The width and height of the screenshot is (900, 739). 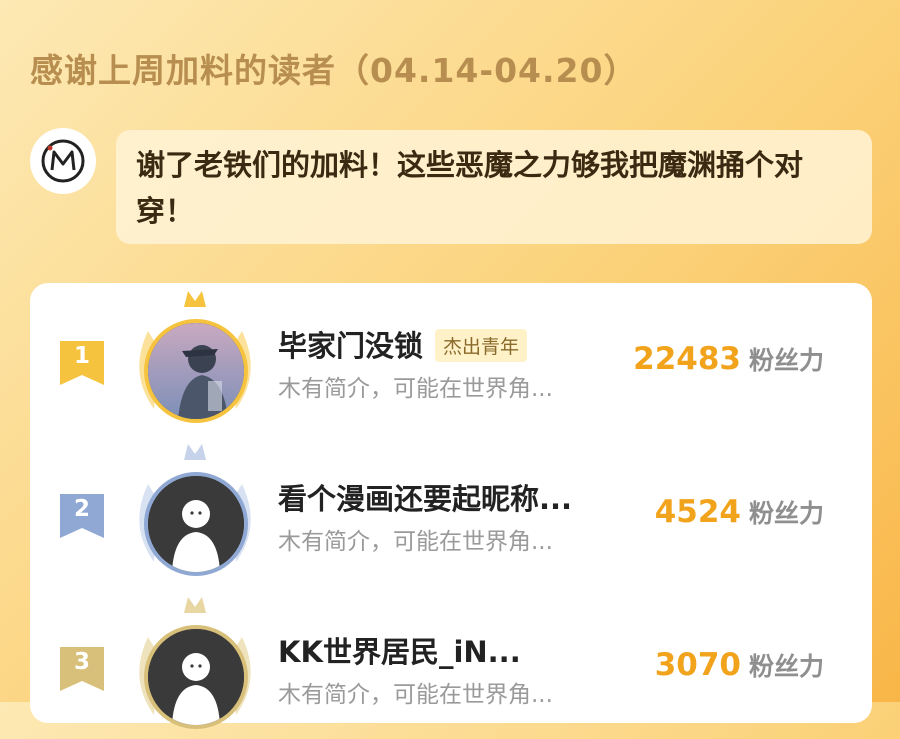 I want to click on rank-number: 1, so click(x=81, y=356).